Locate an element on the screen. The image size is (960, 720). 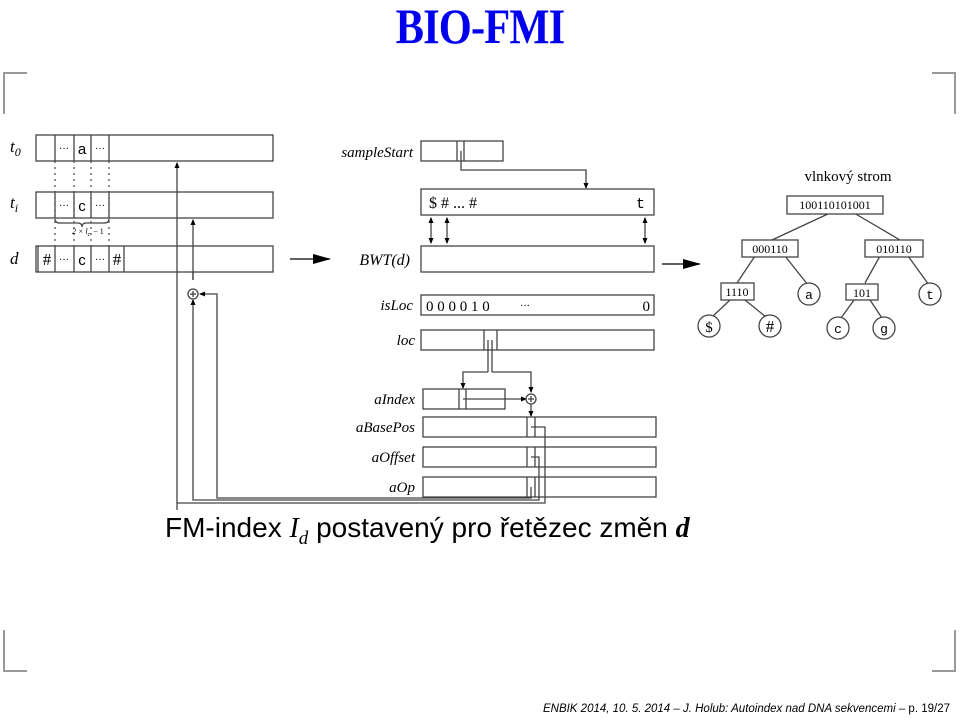
d-cell-ellipsis-2: ··· is located at coordinates (100, 260).